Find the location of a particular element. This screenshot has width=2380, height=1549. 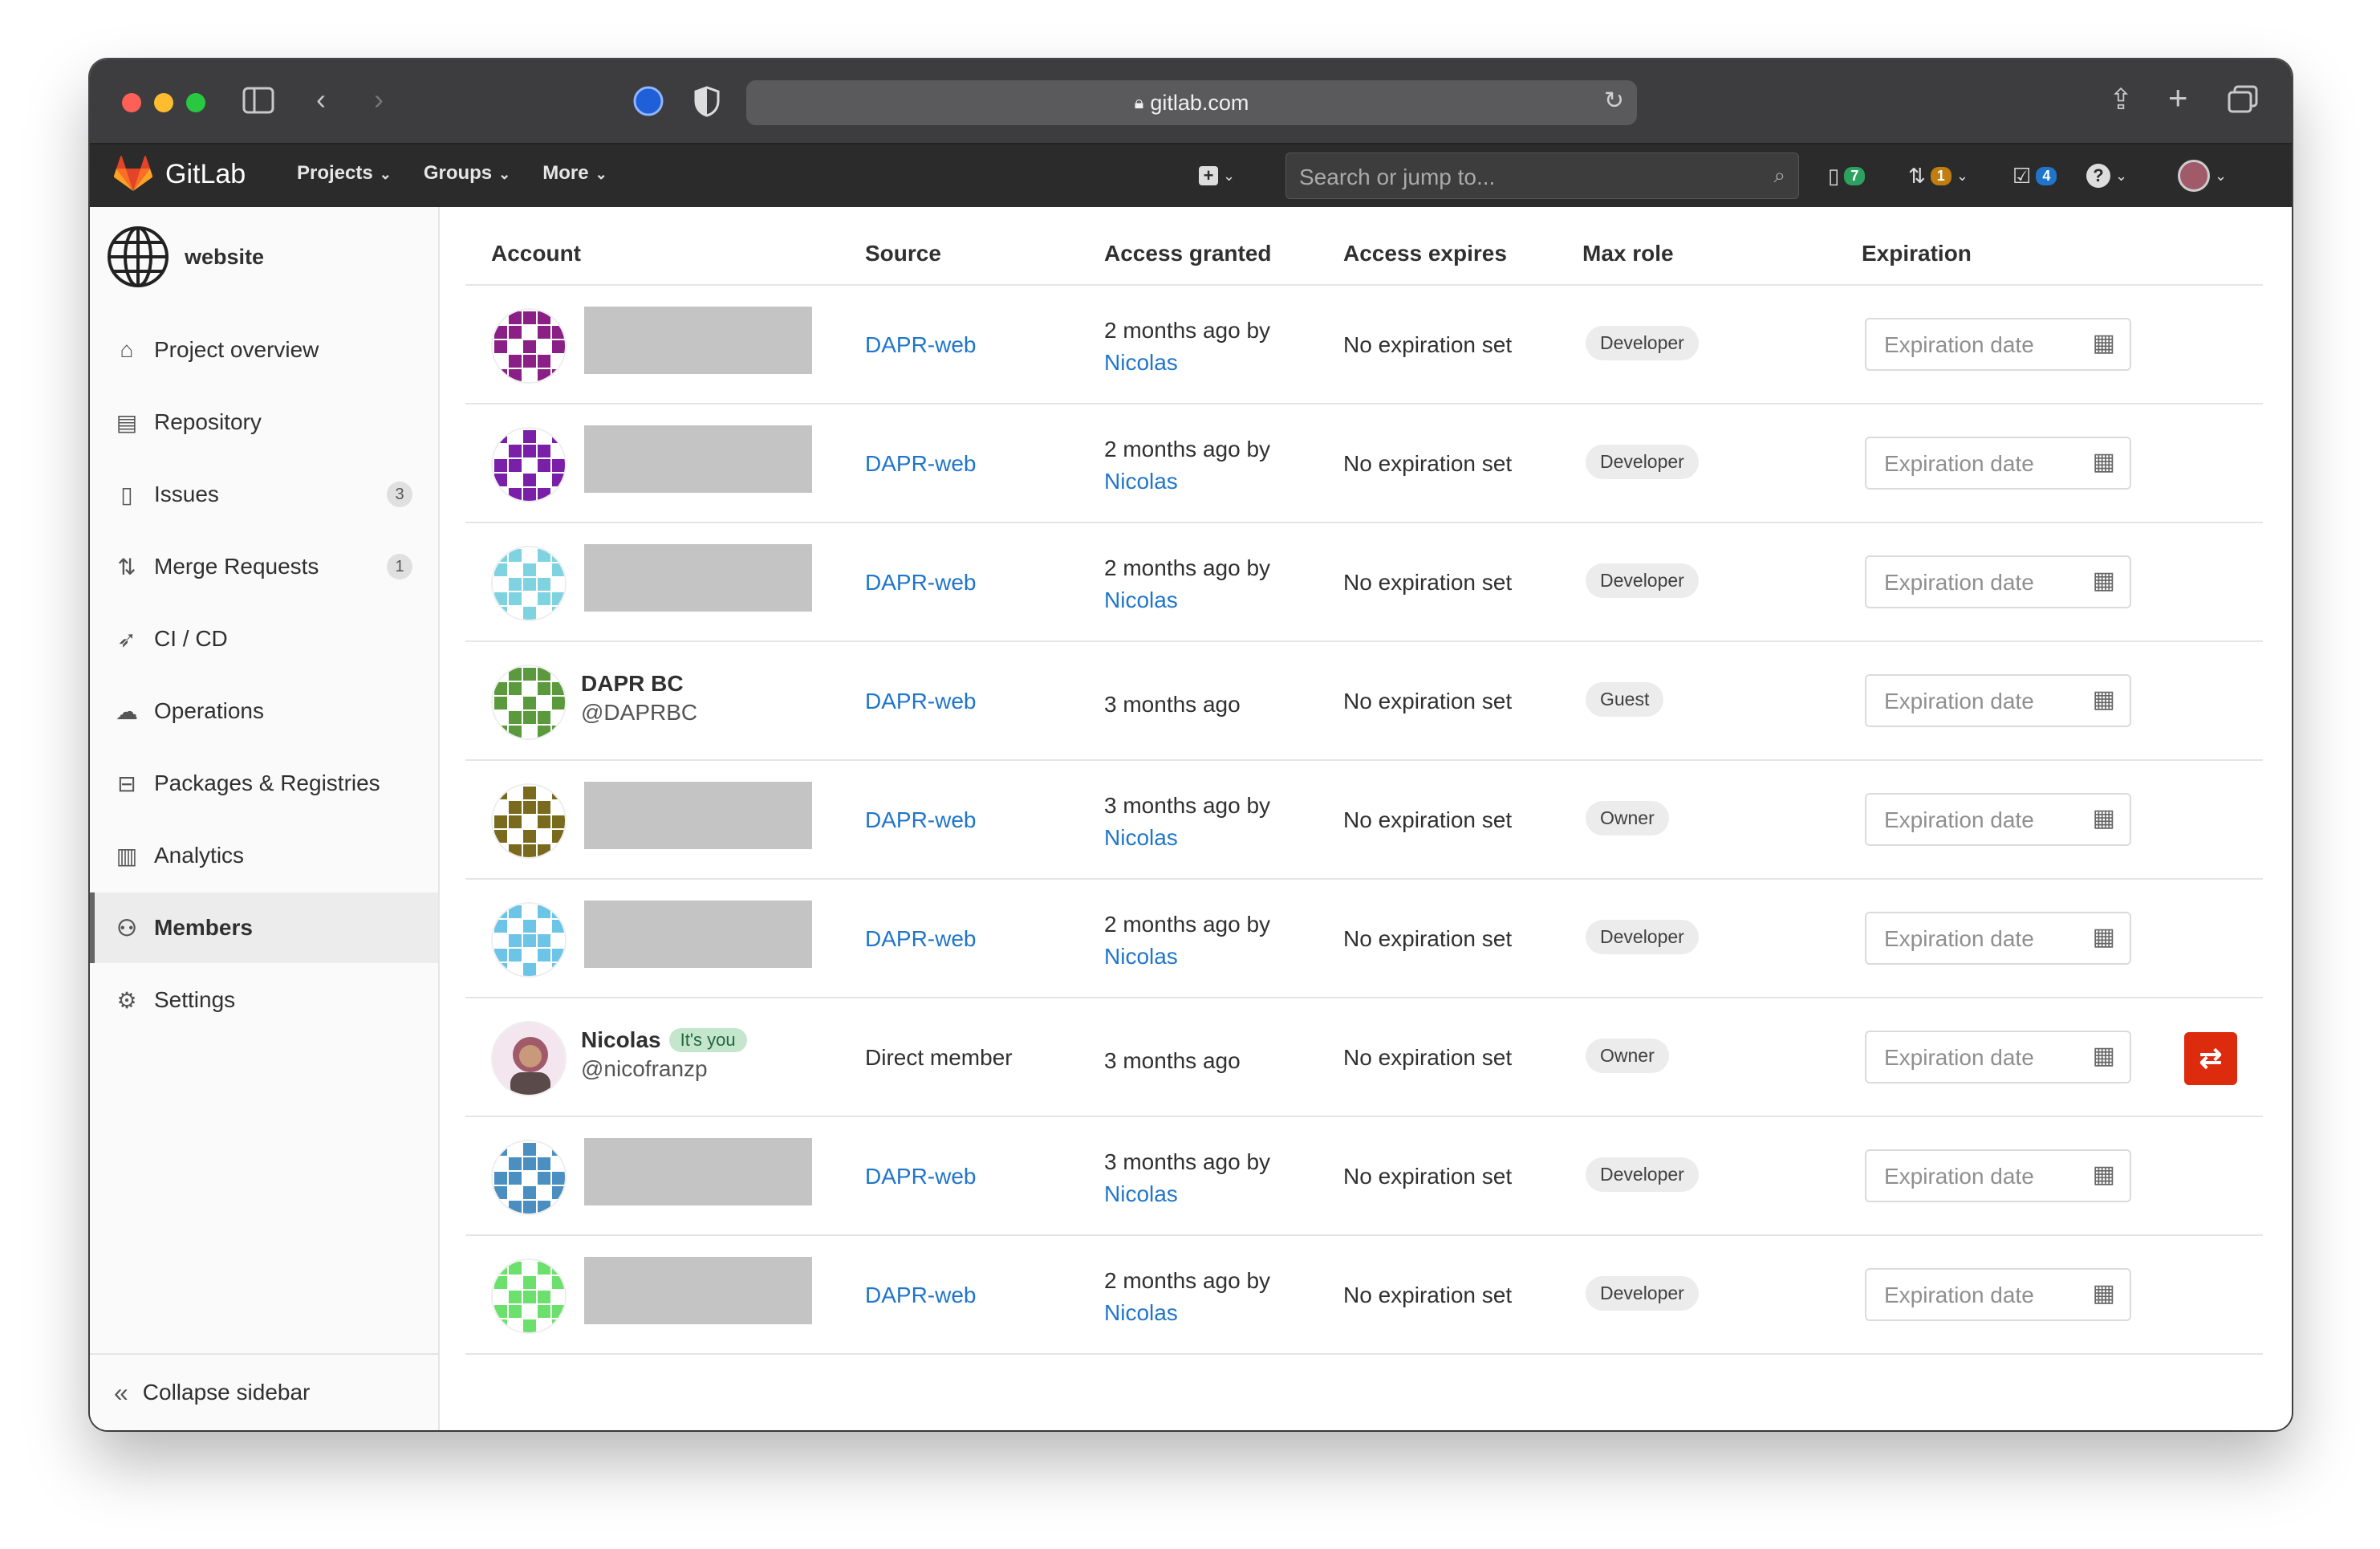

access-granted-text: 3 months ago is located at coordinates (1172, 1060).